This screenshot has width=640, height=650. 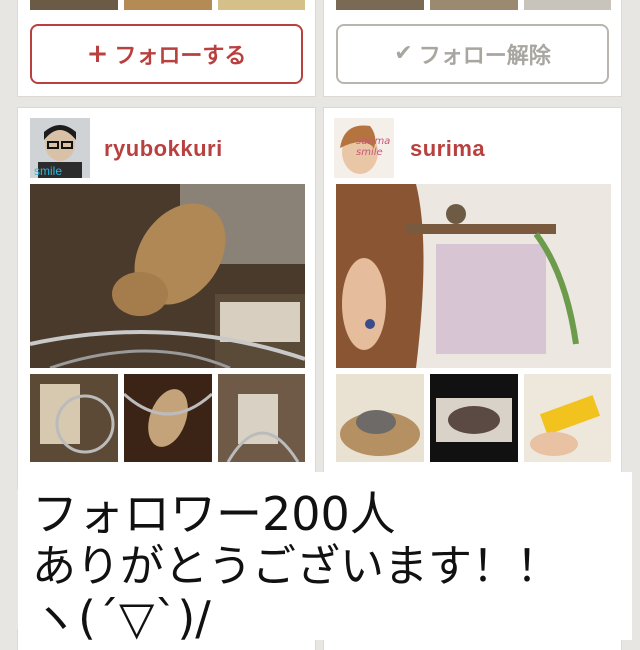 I want to click on avatar-ryubokkuri: smile, so click(x=60, y=148).